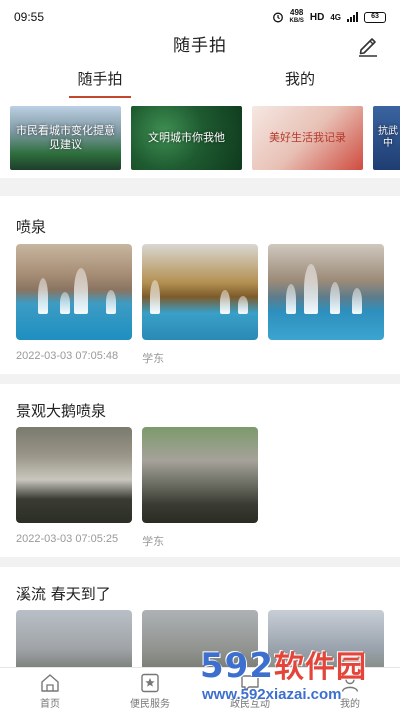 The width and height of the screenshot is (400, 711). What do you see at coordinates (67, 539) in the screenshot?
I see `post-date: 2022-03-03 07:05:25` at bounding box center [67, 539].